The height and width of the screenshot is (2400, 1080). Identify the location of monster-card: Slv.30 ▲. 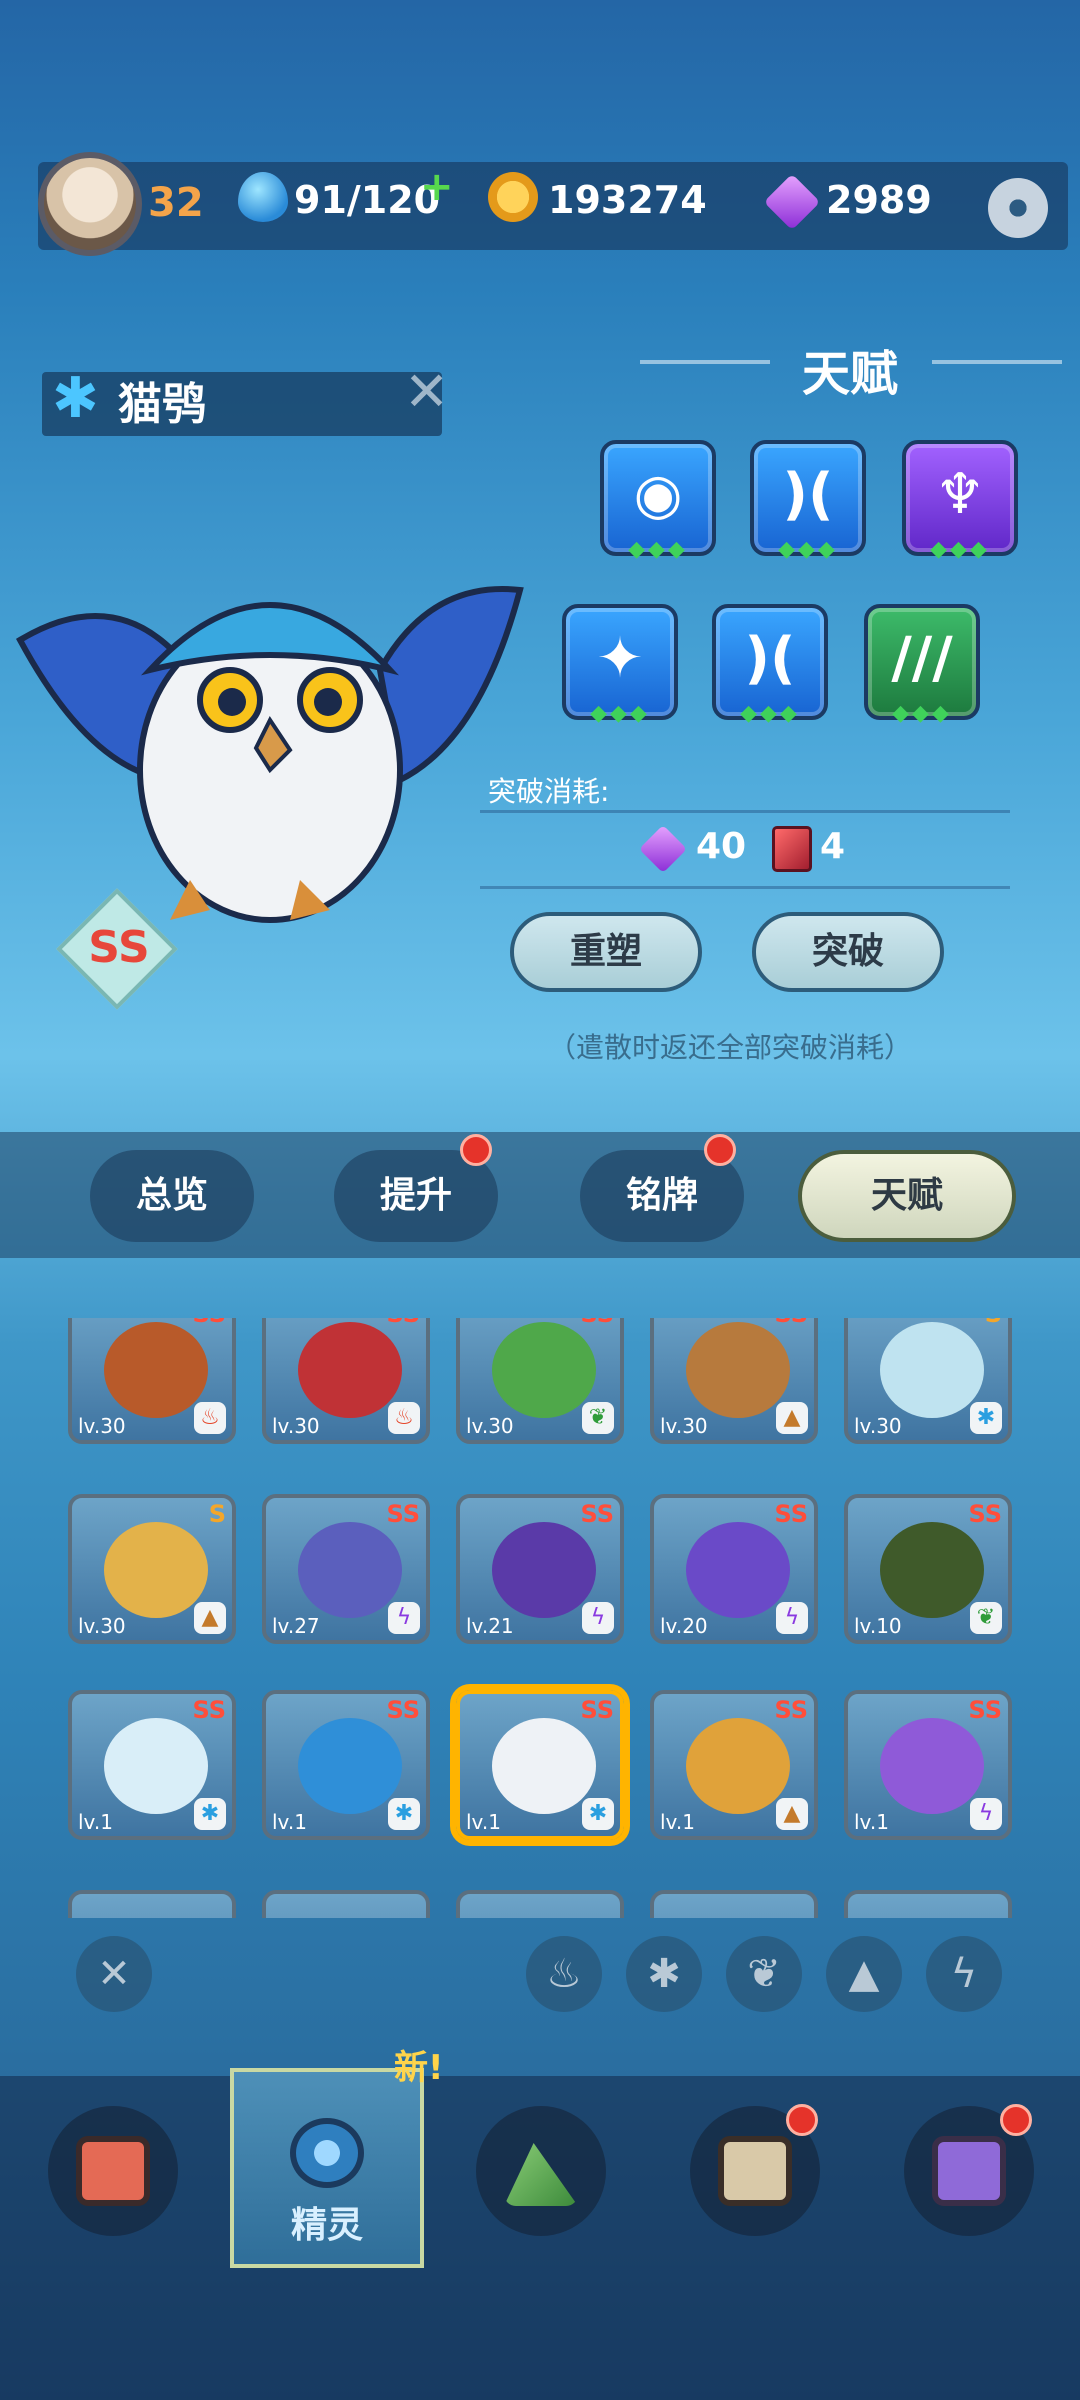
(152, 1569).